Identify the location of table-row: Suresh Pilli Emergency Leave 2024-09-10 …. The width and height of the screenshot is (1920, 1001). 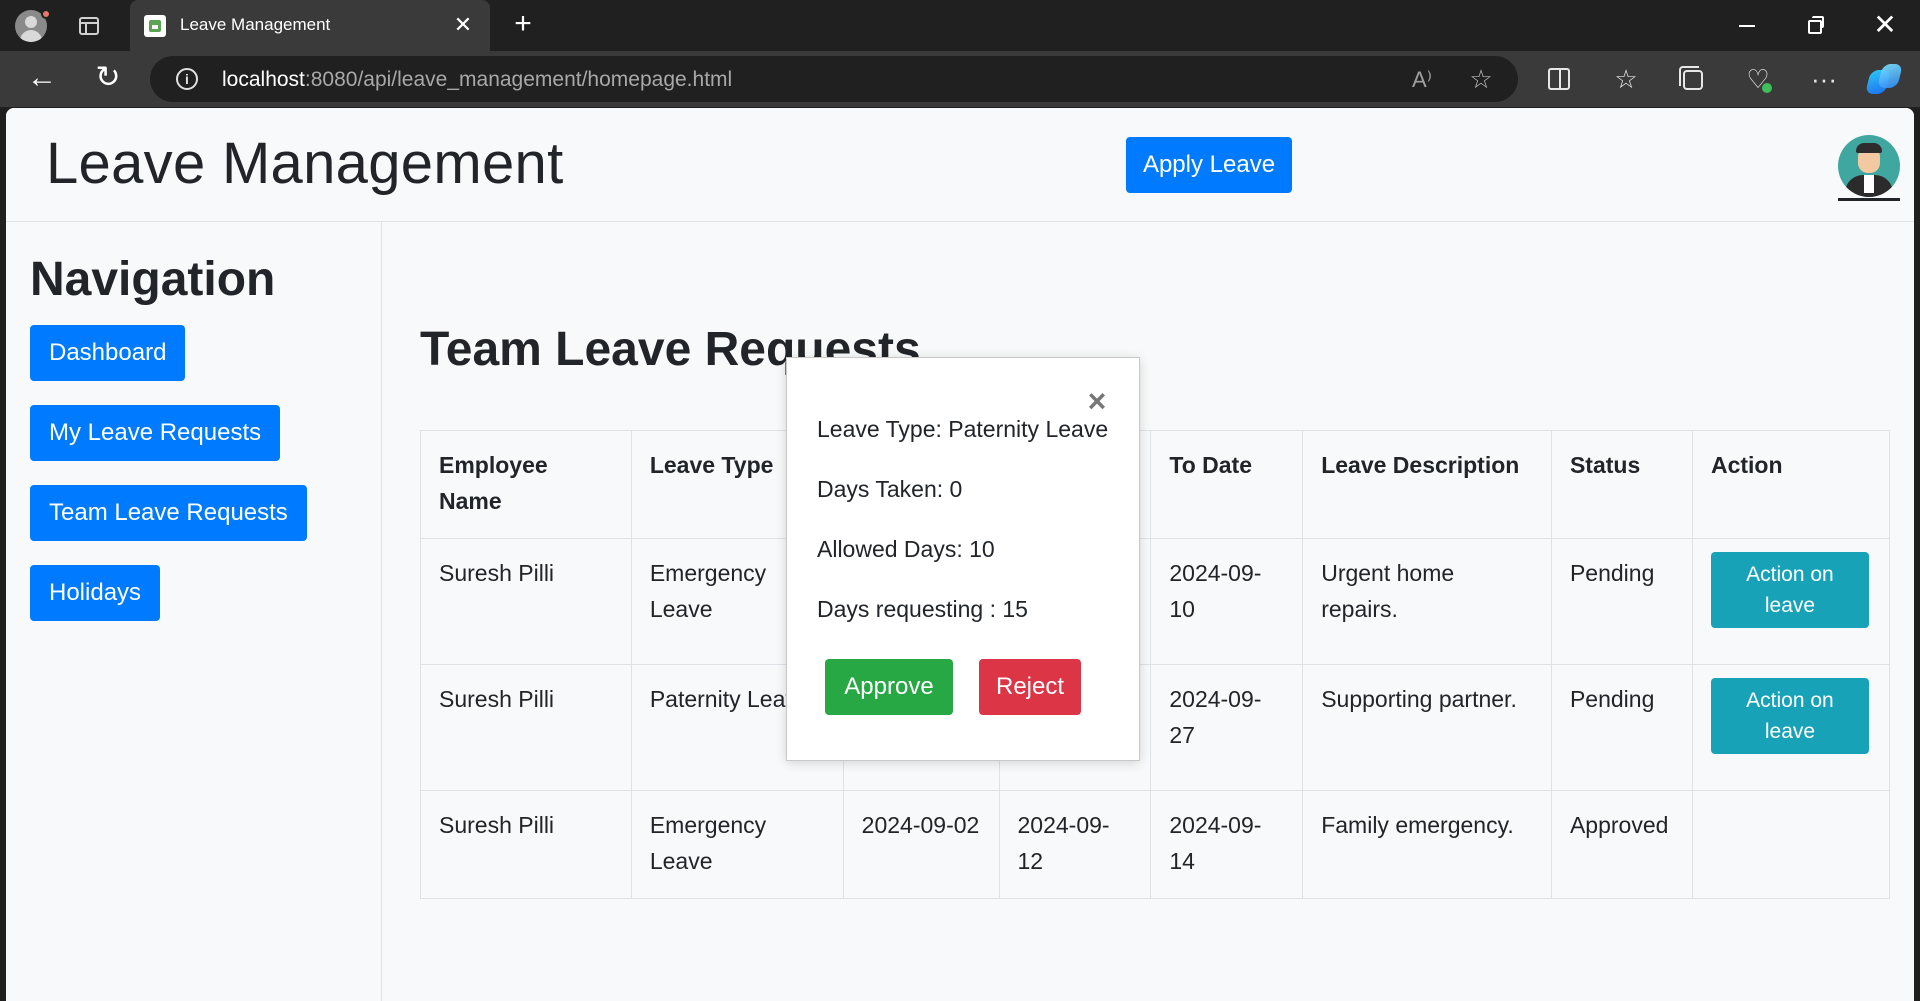
(1155, 601).